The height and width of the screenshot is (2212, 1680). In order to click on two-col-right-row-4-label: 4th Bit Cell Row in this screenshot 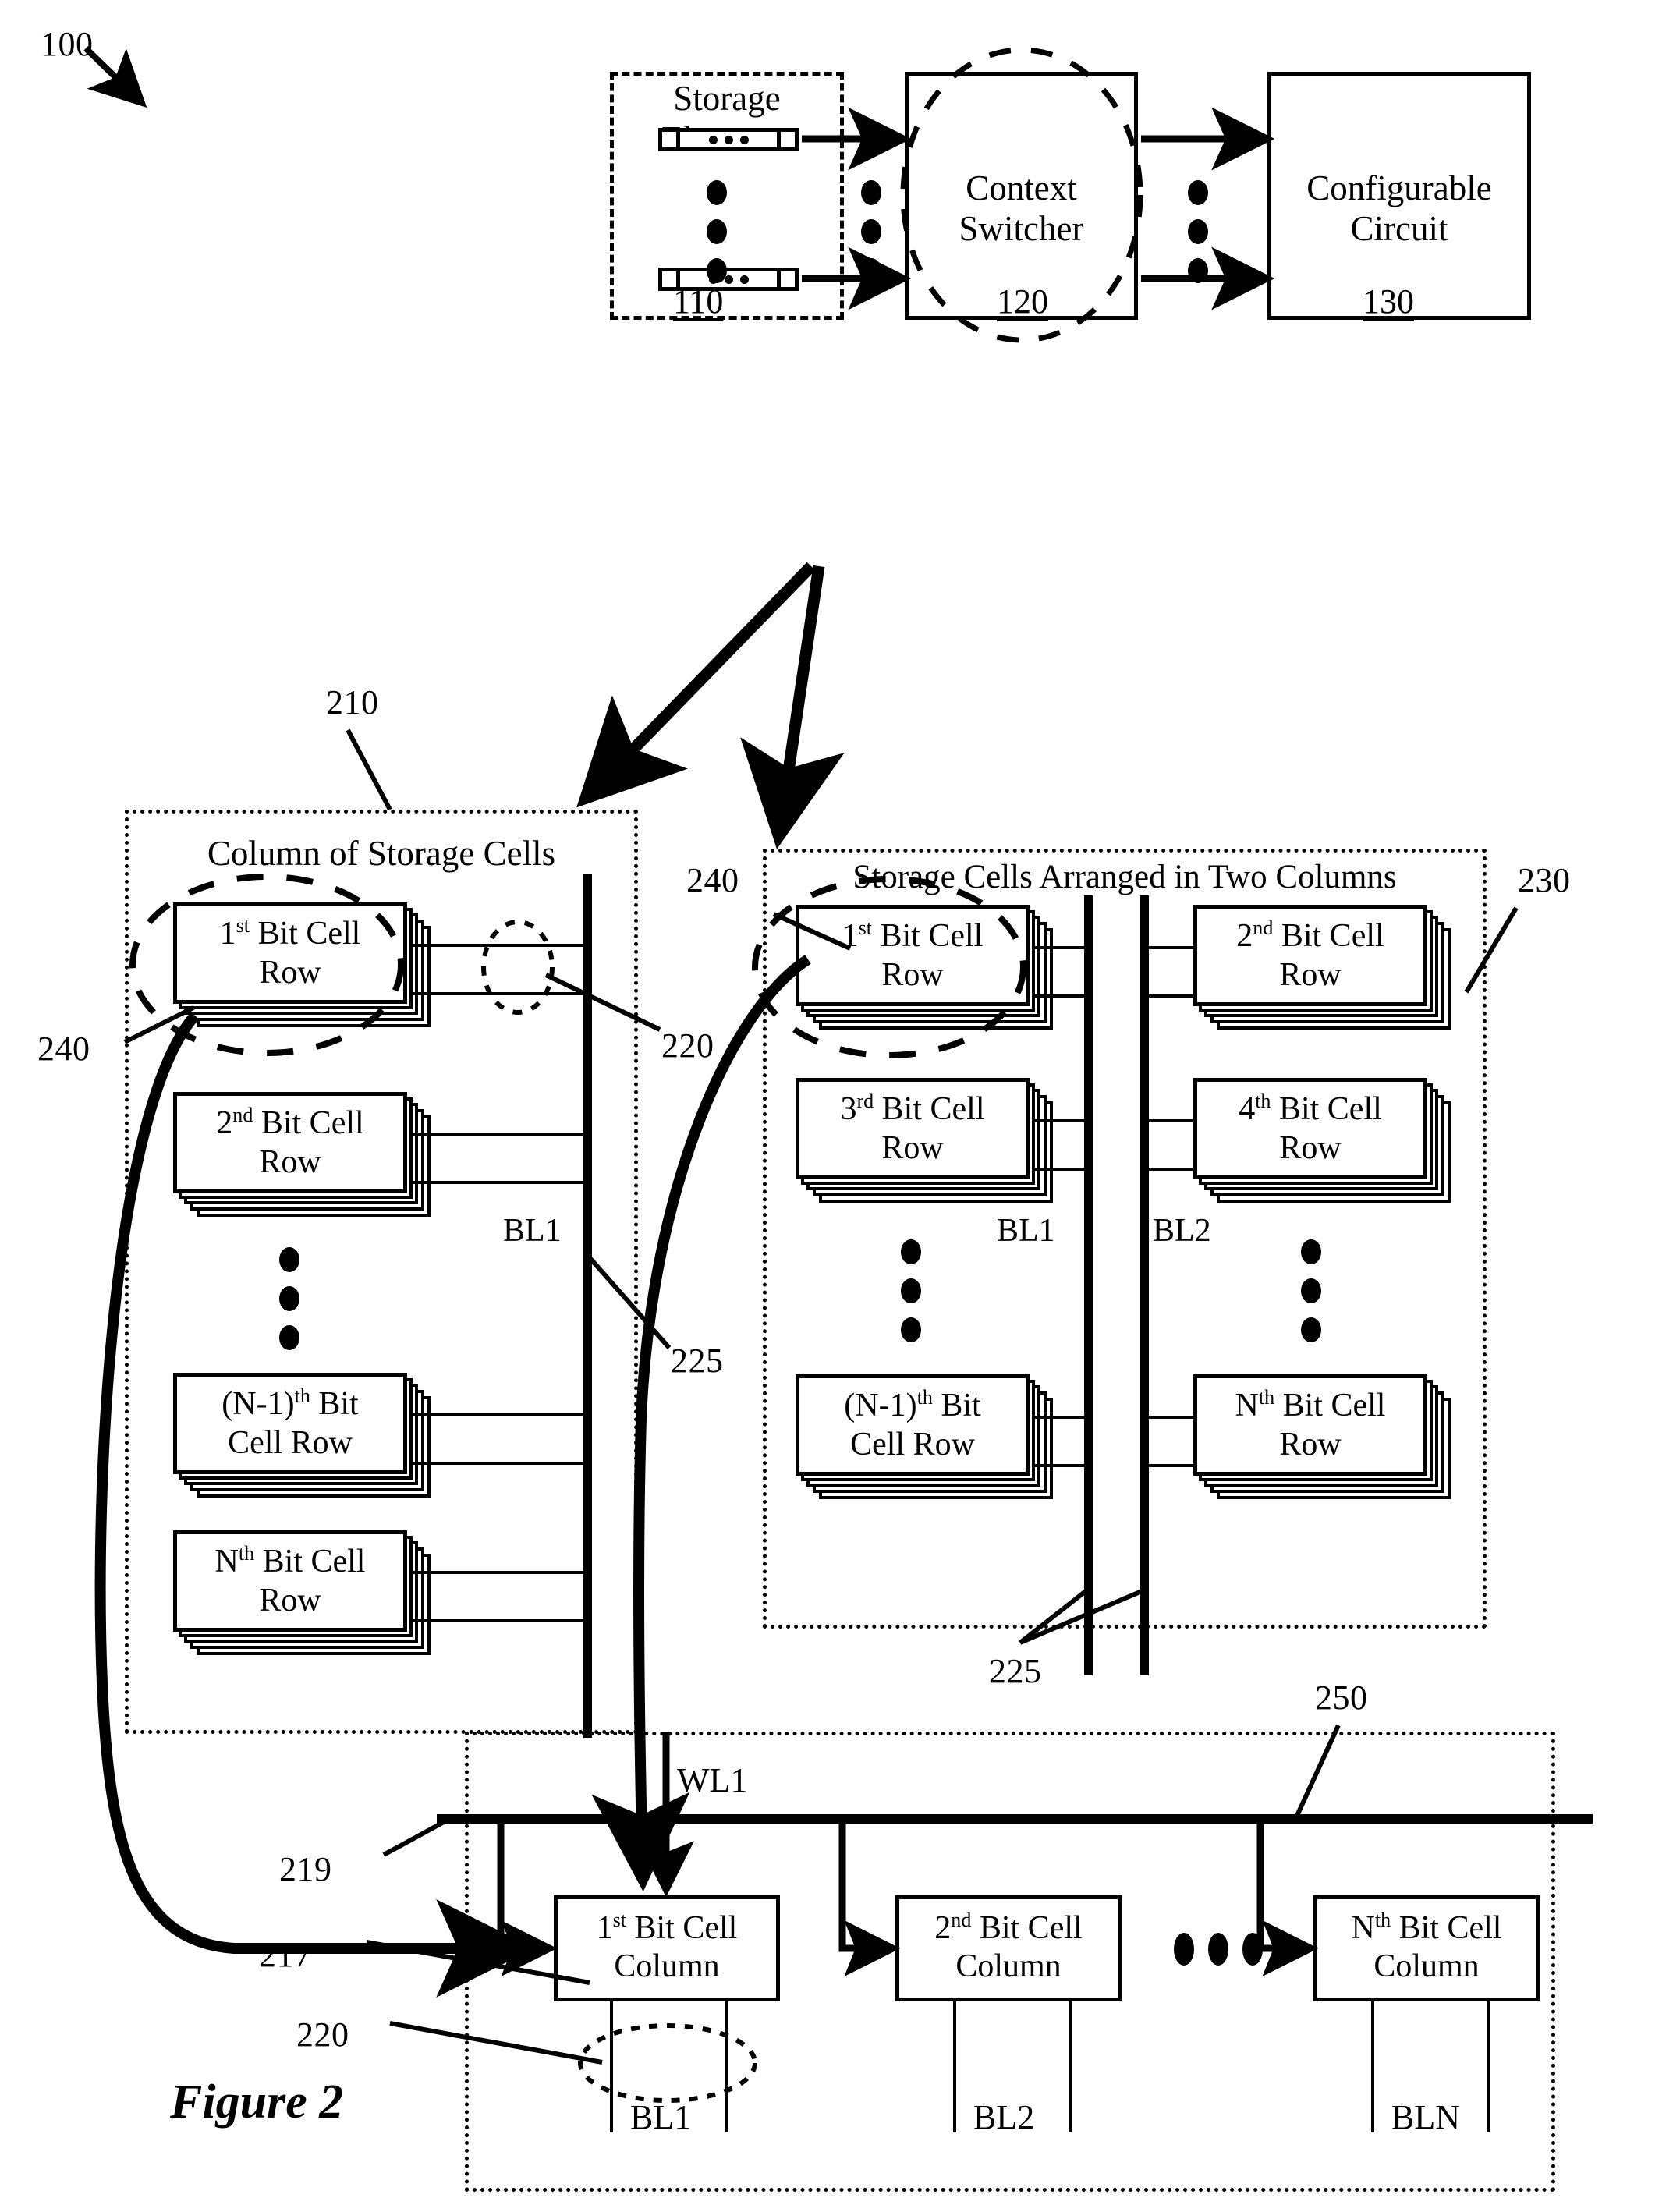, I will do `click(1310, 1128)`.